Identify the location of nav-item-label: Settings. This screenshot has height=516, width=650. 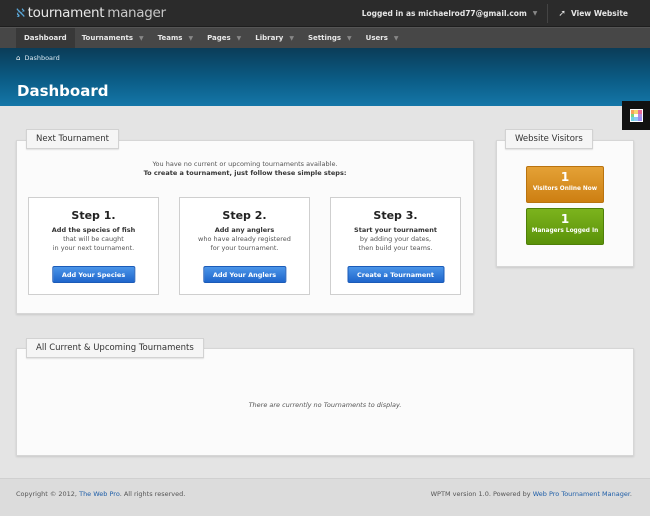
(324, 38).